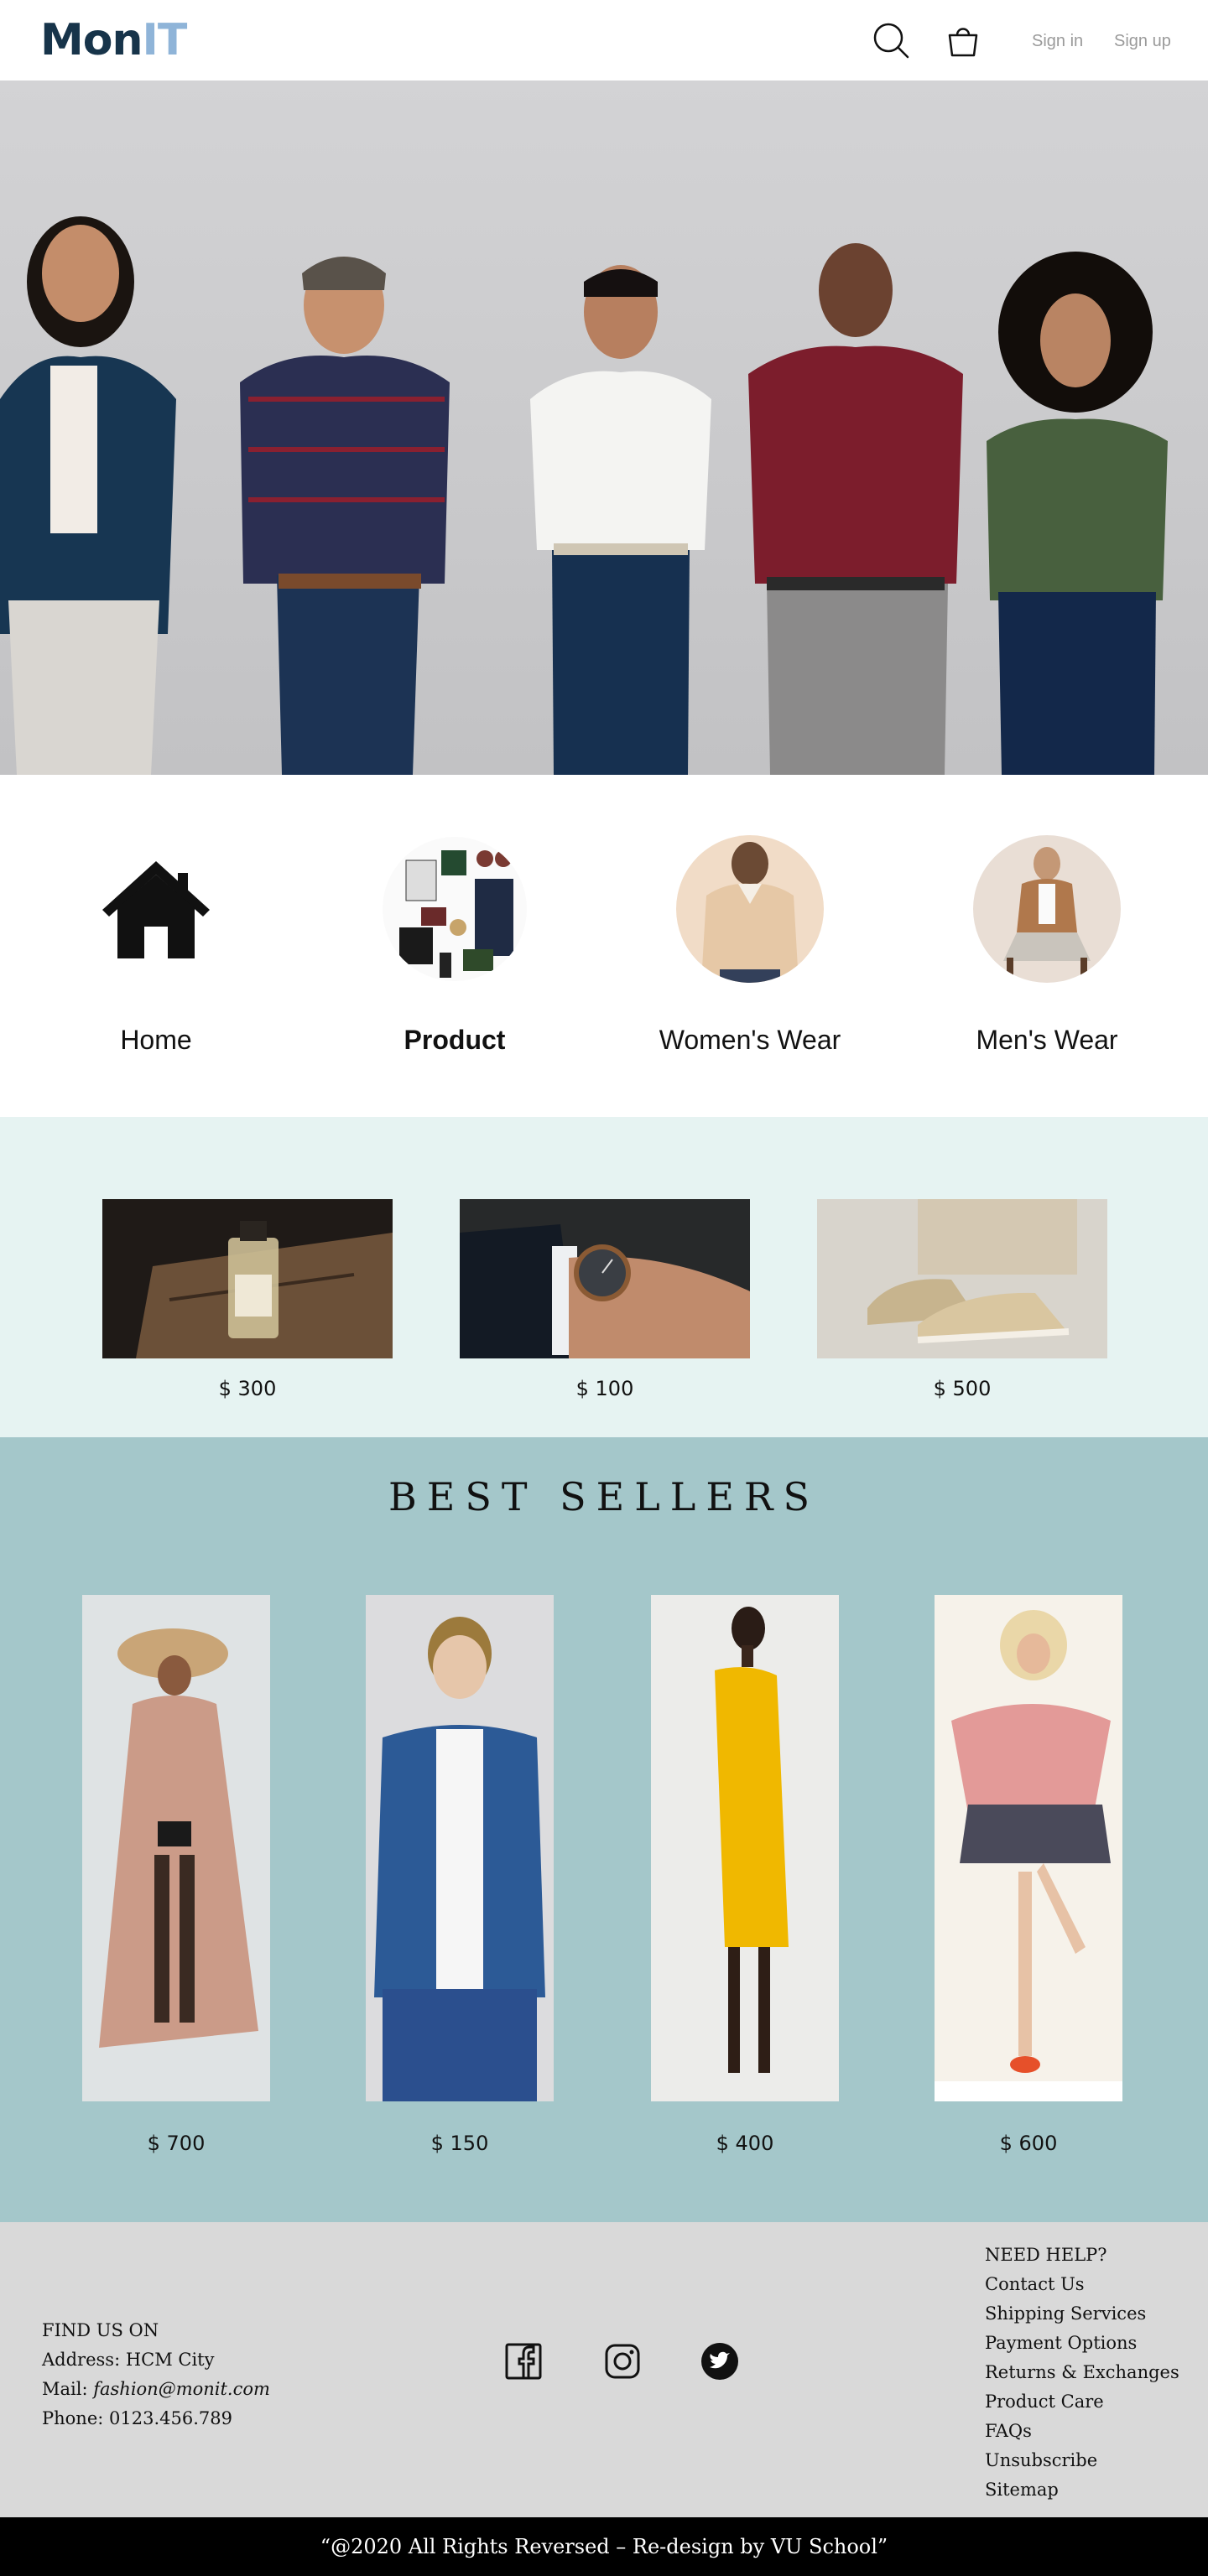  What do you see at coordinates (745, 2143) in the screenshot?
I see `best-seller-price: $ 400` at bounding box center [745, 2143].